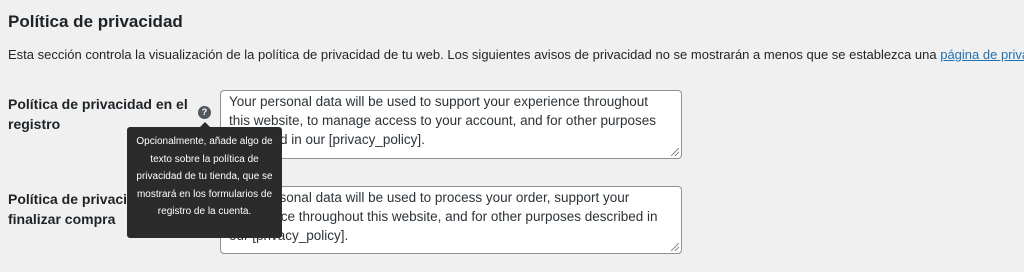 The width and height of the screenshot is (1024, 272). What do you see at coordinates (95, 21) in the screenshot?
I see `section-title: Política de privacidad` at bounding box center [95, 21].